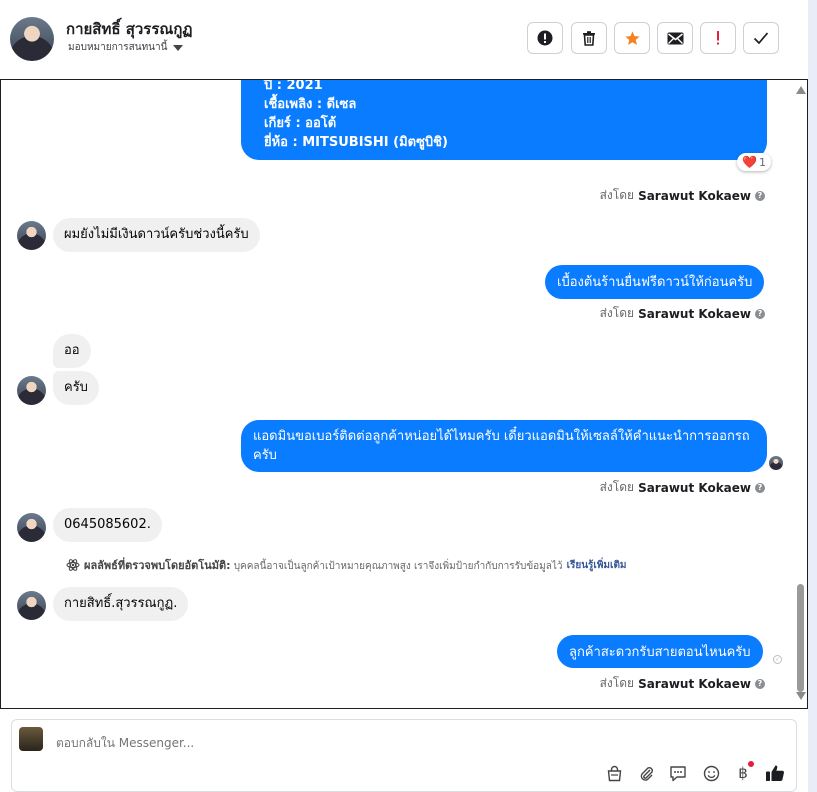  Describe the element at coordinates (157, 565) in the screenshot. I see `ai-notice-title: ผลลัพธ์ที่ตรวจพบโดยอัตโนมัติ:` at that location.